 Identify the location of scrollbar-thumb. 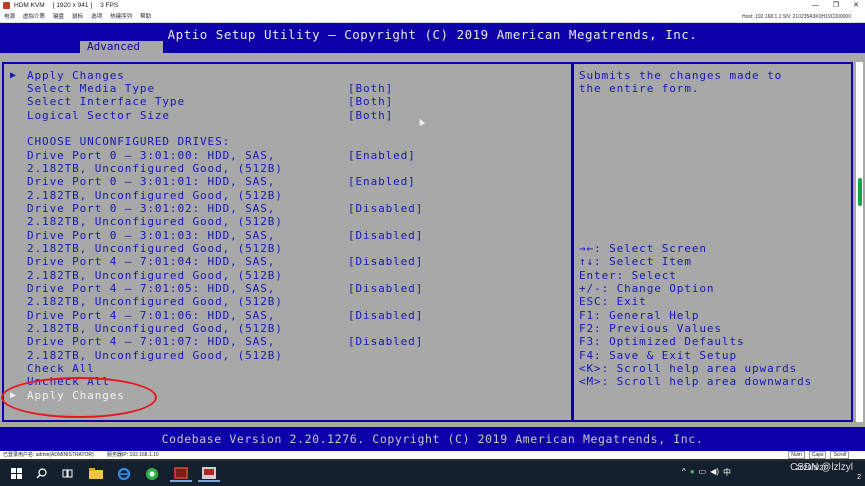
(860, 192).